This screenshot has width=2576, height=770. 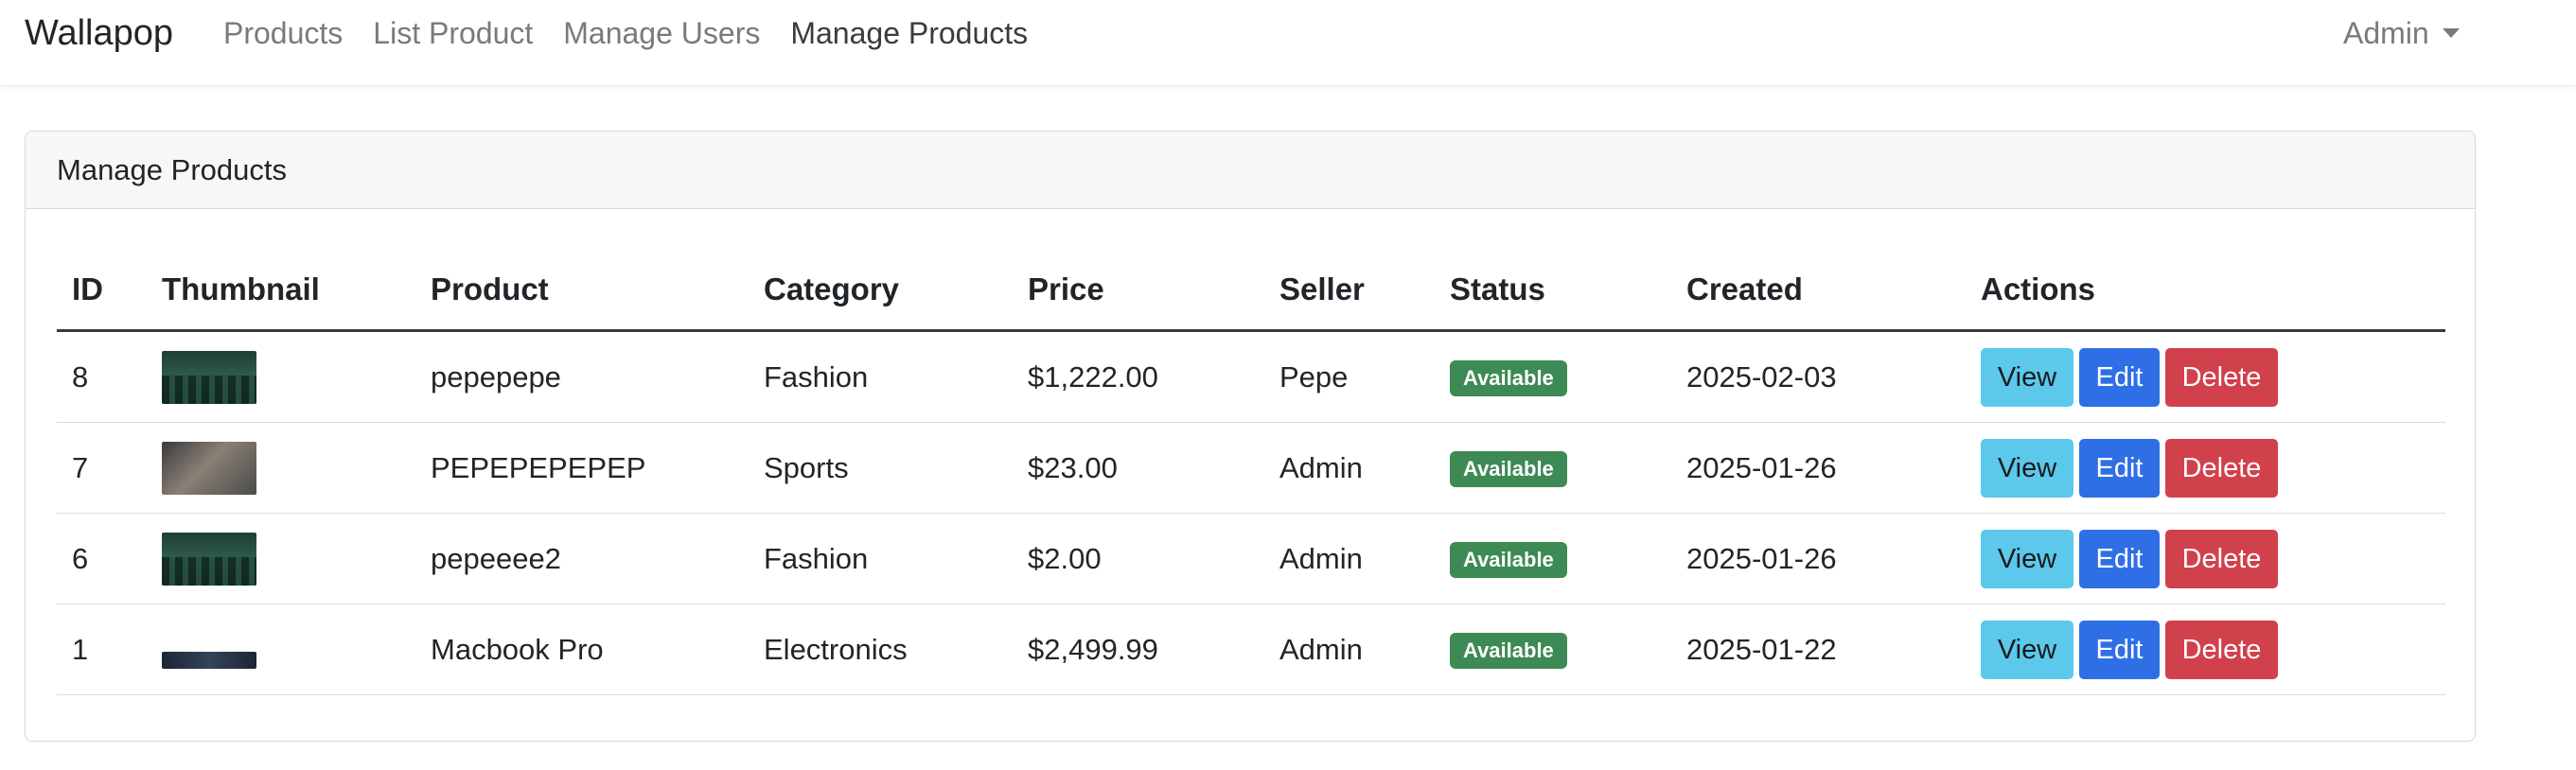 What do you see at coordinates (1818, 649) in the screenshot?
I see `cell-created: 2025-01-22` at bounding box center [1818, 649].